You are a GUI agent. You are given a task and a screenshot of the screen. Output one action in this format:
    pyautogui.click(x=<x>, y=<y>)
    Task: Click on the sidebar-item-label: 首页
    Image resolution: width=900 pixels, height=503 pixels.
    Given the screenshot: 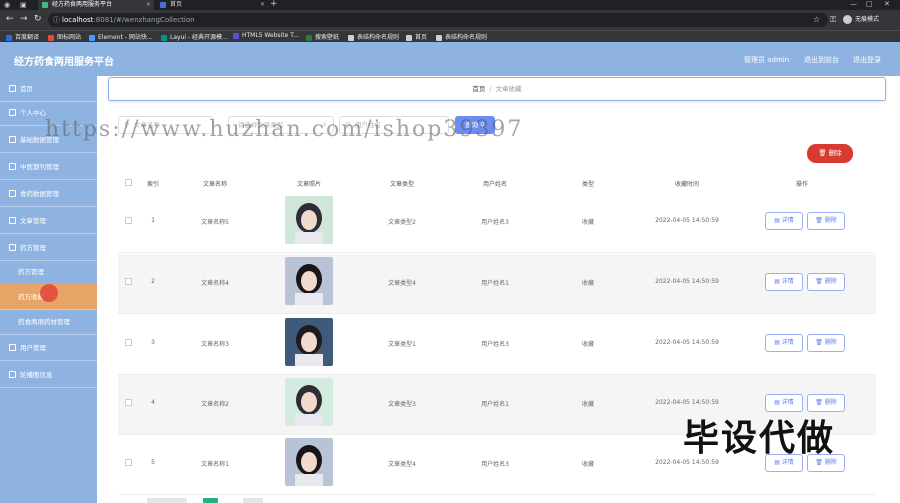 What is the action you would take?
    pyautogui.click(x=26, y=89)
    